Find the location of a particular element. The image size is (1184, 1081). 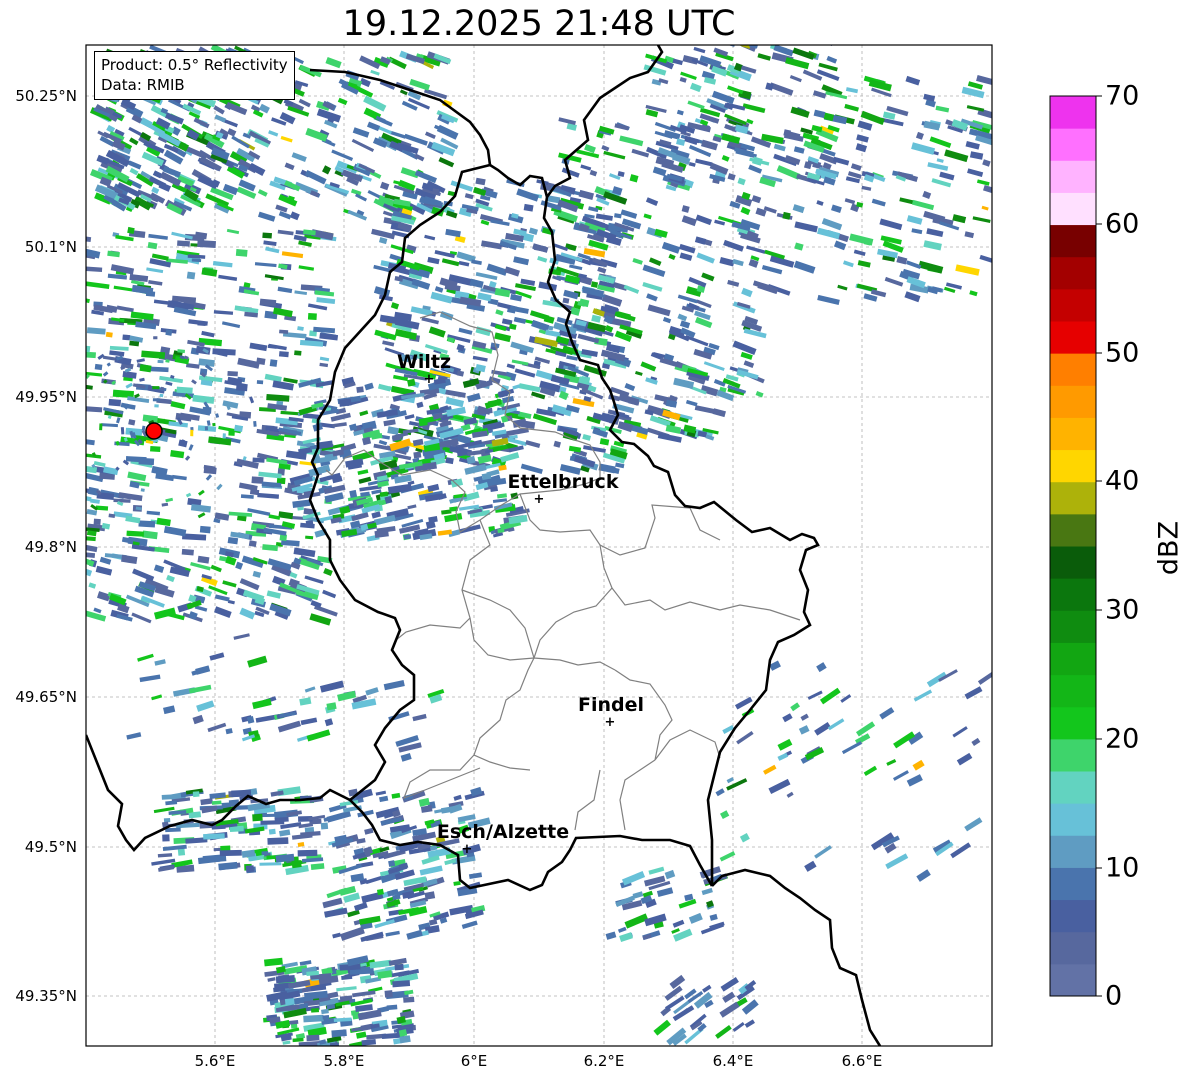

colorbar-tick-label: 60 is located at coordinates (1122, 224).